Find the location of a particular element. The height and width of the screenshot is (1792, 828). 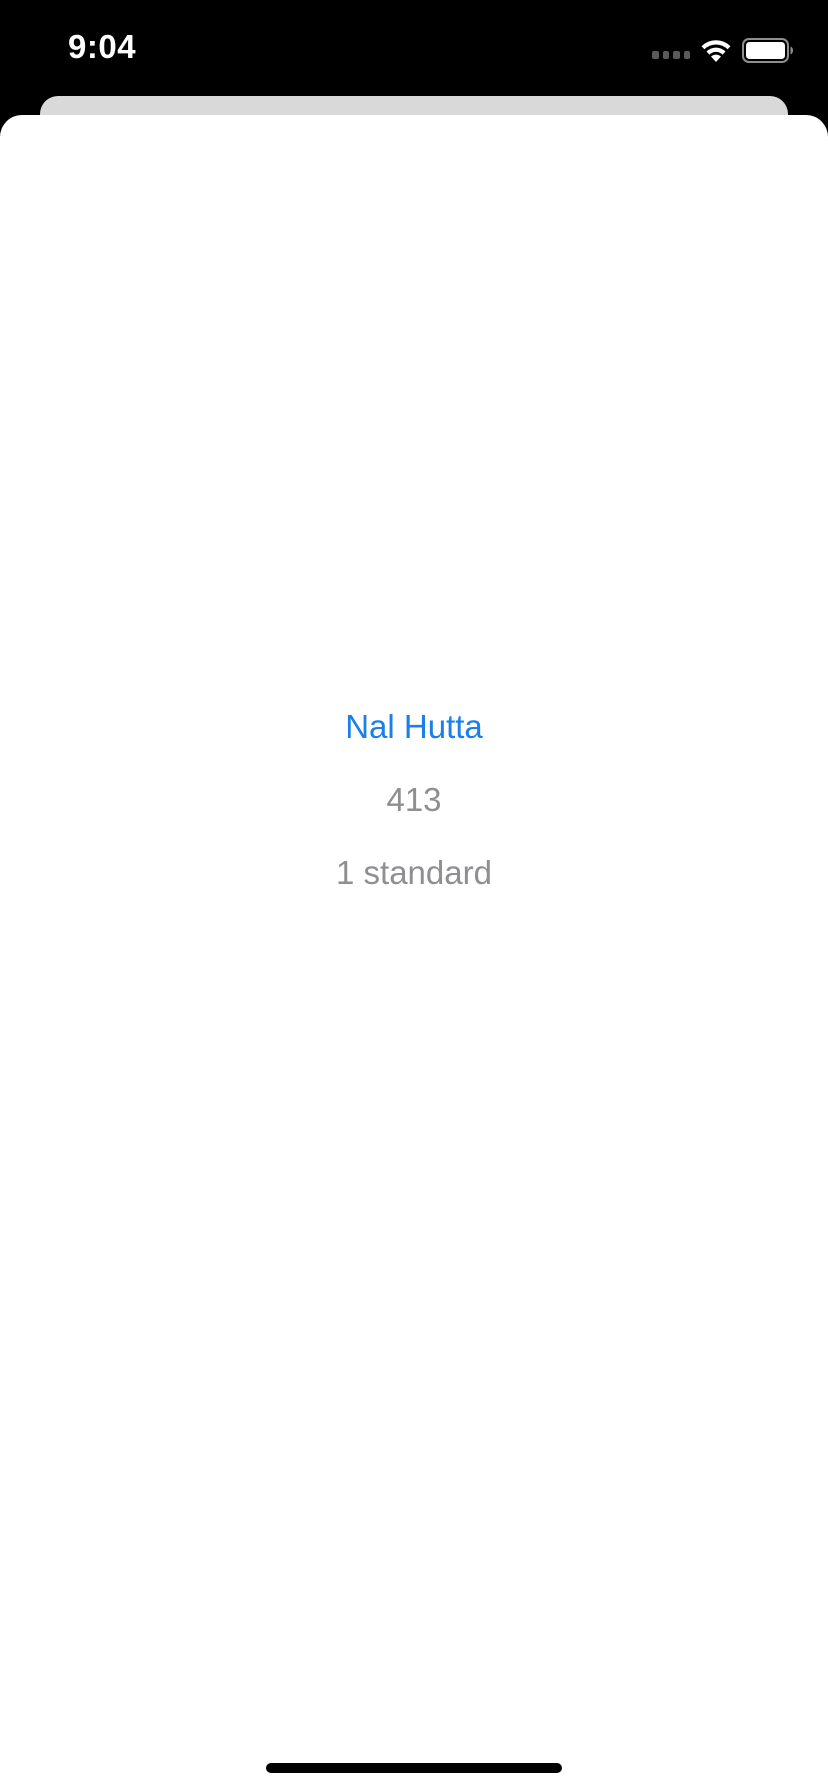

status-bar: 9:04 is located at coordinates (414, 48).